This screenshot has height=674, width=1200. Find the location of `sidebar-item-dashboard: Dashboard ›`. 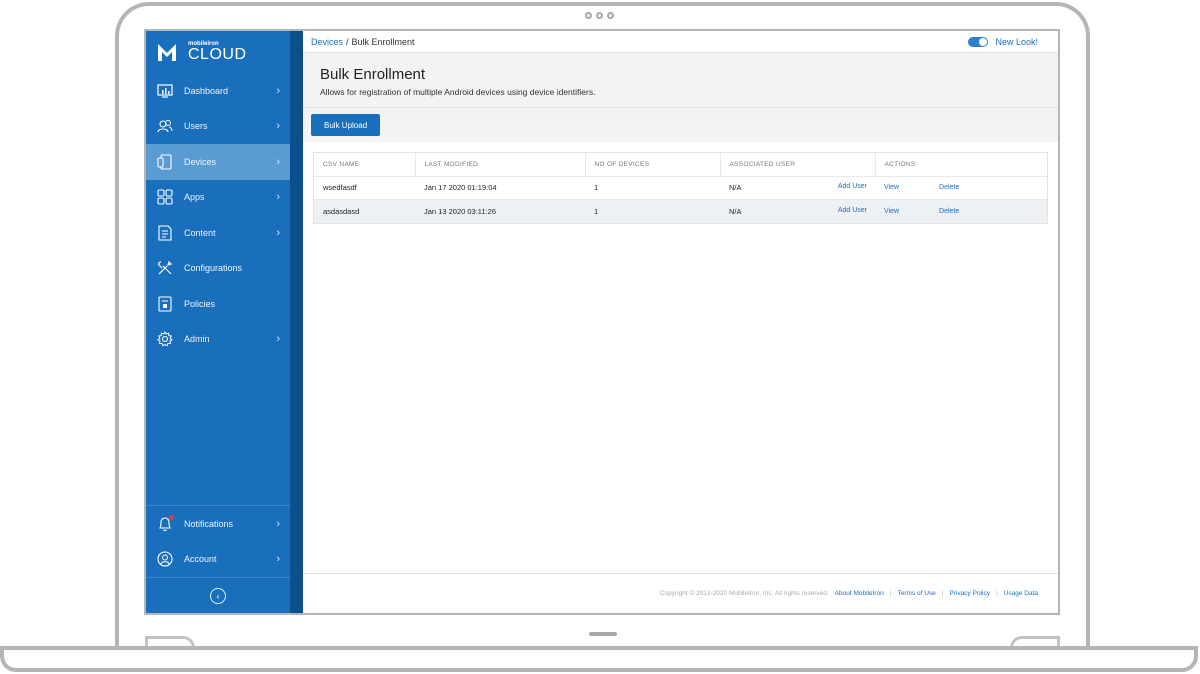

sidebar-item-dashboard: Dashboard › is located at coordinates (218, 91).